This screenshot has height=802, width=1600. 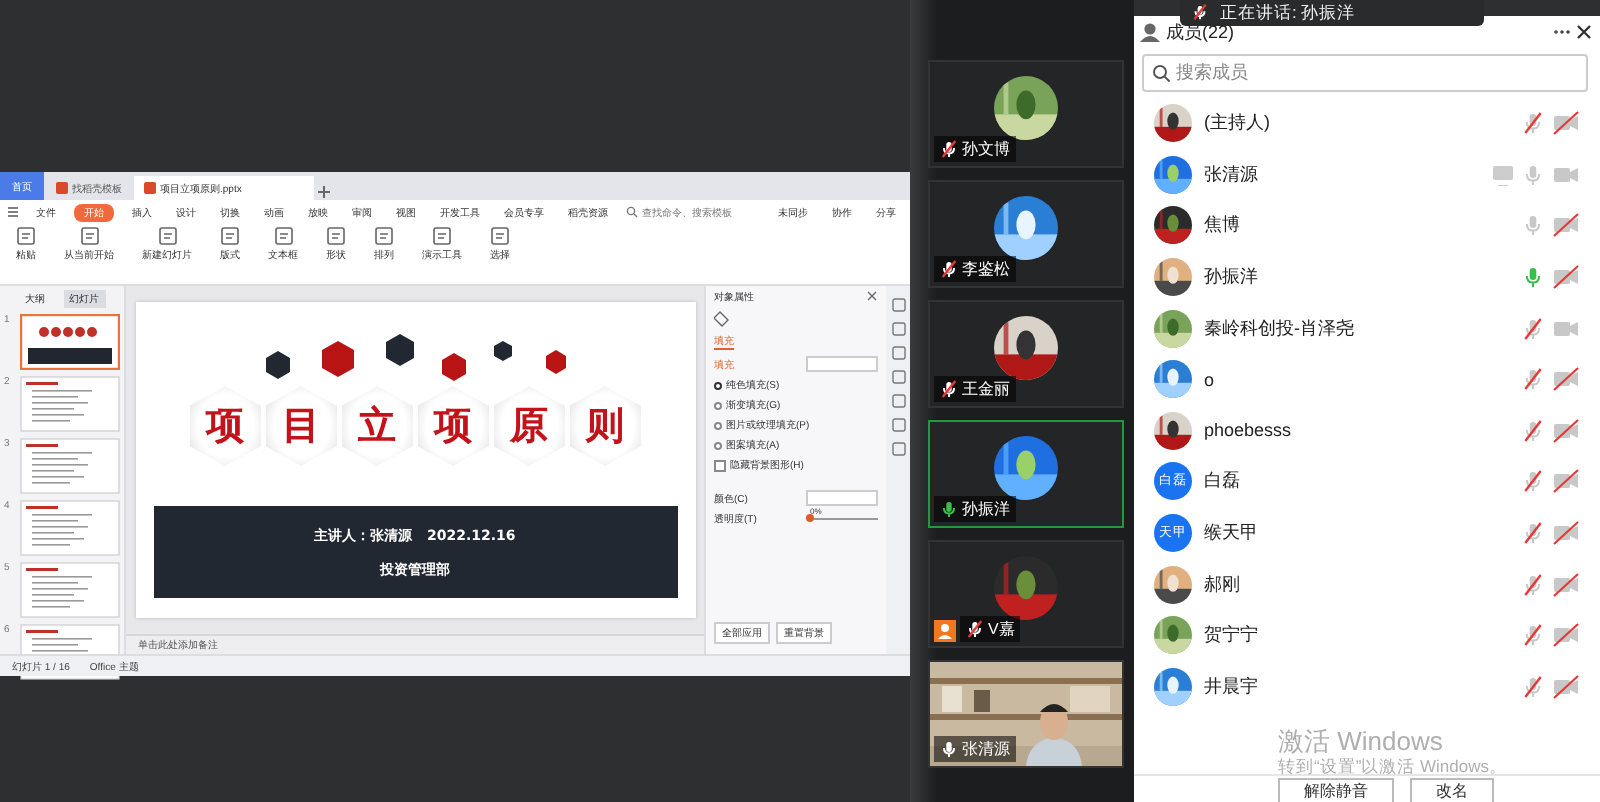 I want to click on checkbox, so click(x=720, y=465).